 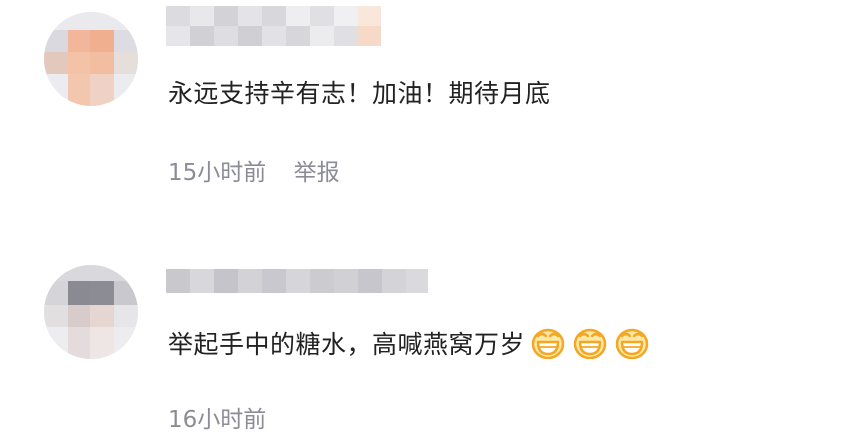 What do you see at coordinates (317, 173) in the screenshot?
I see `report-link: 举报` at bounding box center [317, 173].